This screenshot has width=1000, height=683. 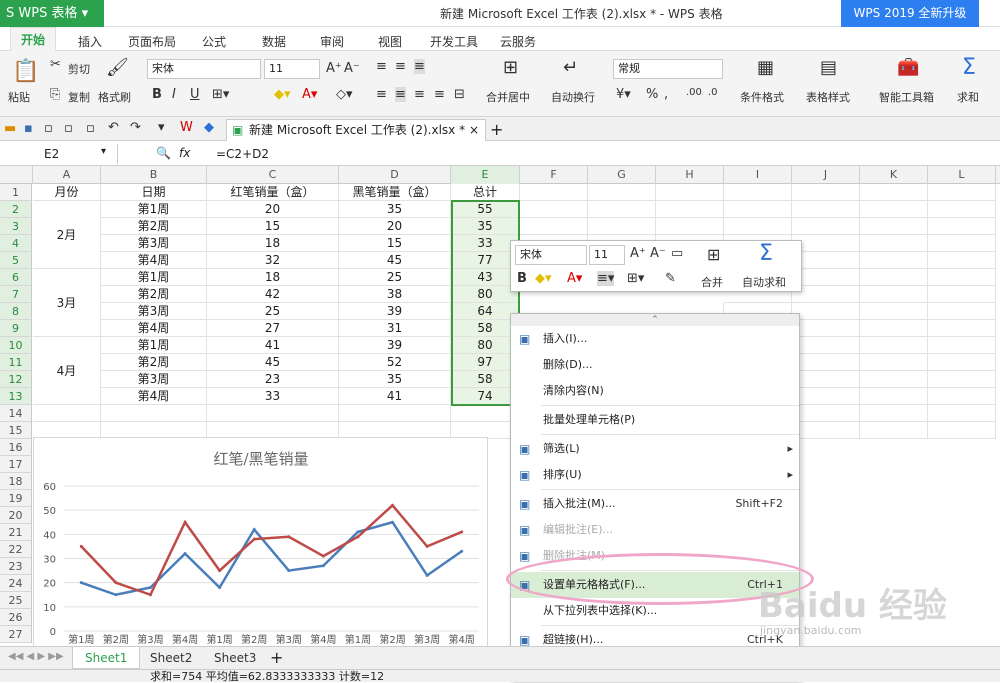 I want to click on black-cell: 38, so click(x=395, y=294).